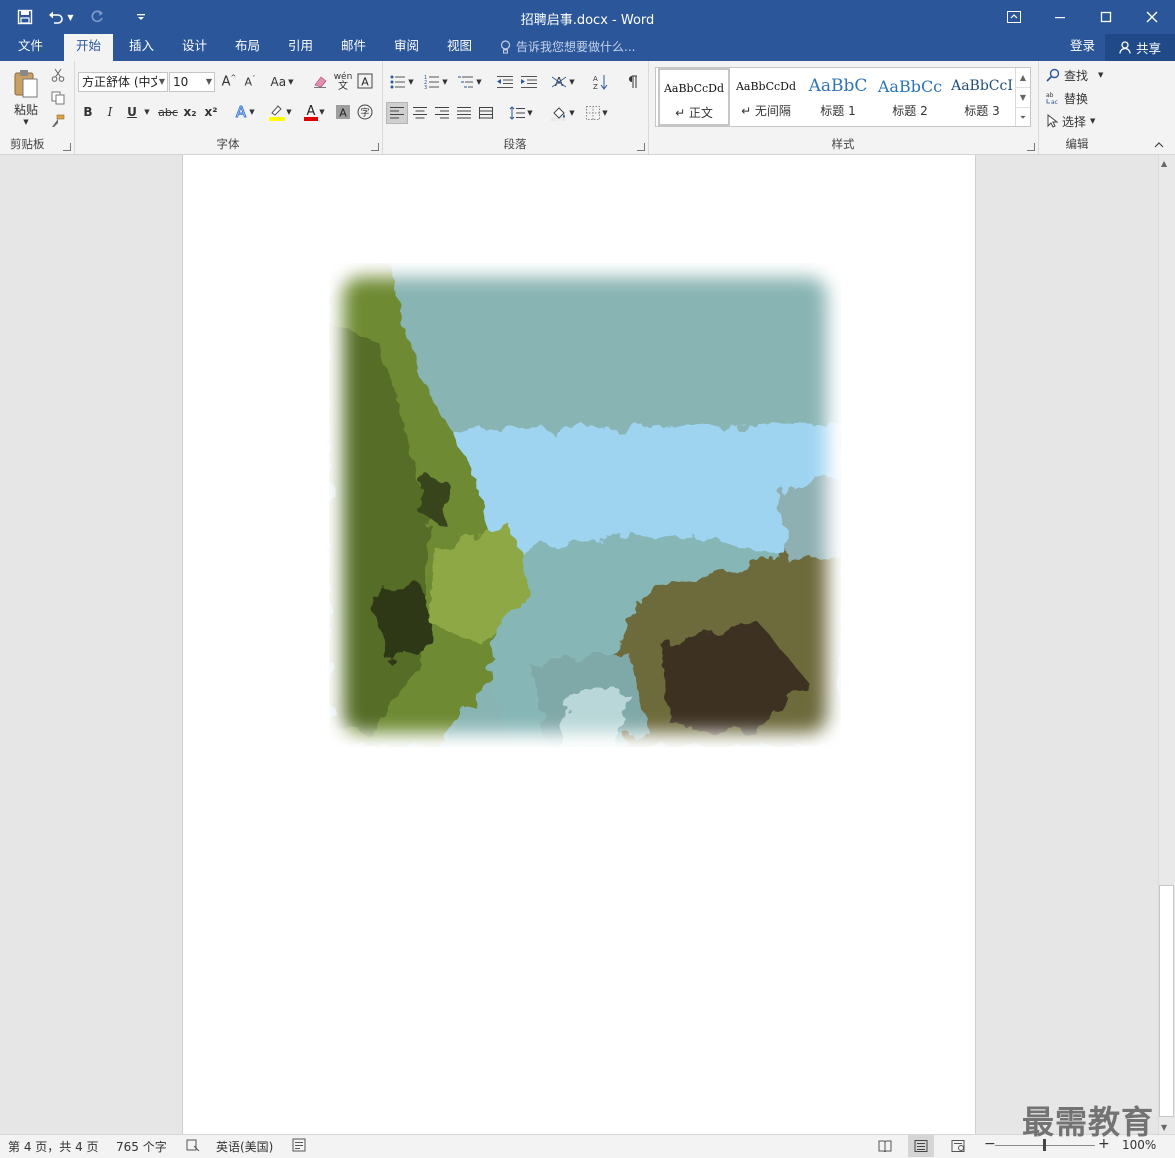 This screenshot has width=1175, height=1158. Describe the element at coordinates (123, 82) in the screenshot. I see `font-name-combo: 方正舒体 (中文 ▼` at that location.